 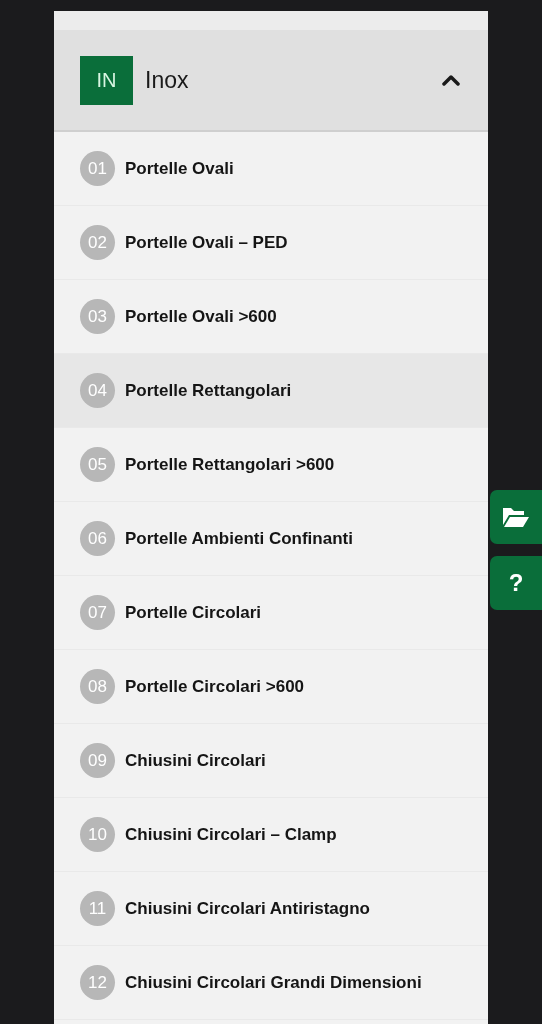 I want to click on number-circle: 01, so click(x=97, y=168).